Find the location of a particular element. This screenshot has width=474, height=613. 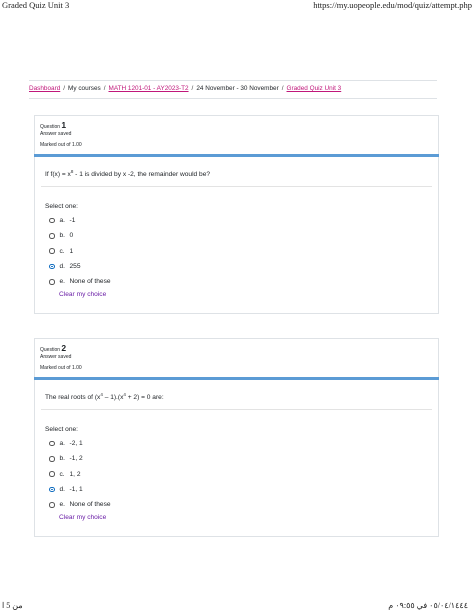

question-text-part: – 1).(x is located at coordinates (113, 398).